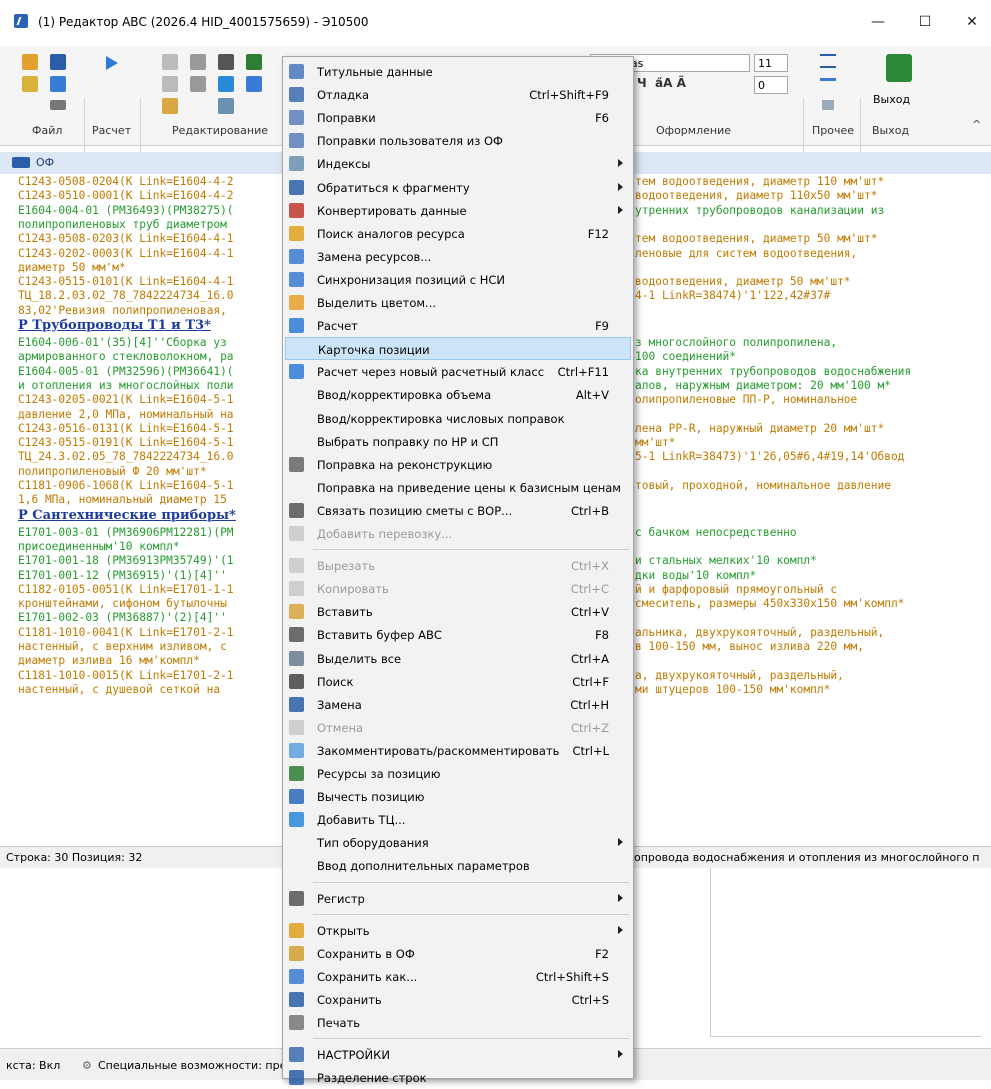 This screenshot has width=991, height=1089. What do you see at coordinates (198, 84) in the screenshot?
I see `redo-tool-icon` at bounding box center [198, 84].